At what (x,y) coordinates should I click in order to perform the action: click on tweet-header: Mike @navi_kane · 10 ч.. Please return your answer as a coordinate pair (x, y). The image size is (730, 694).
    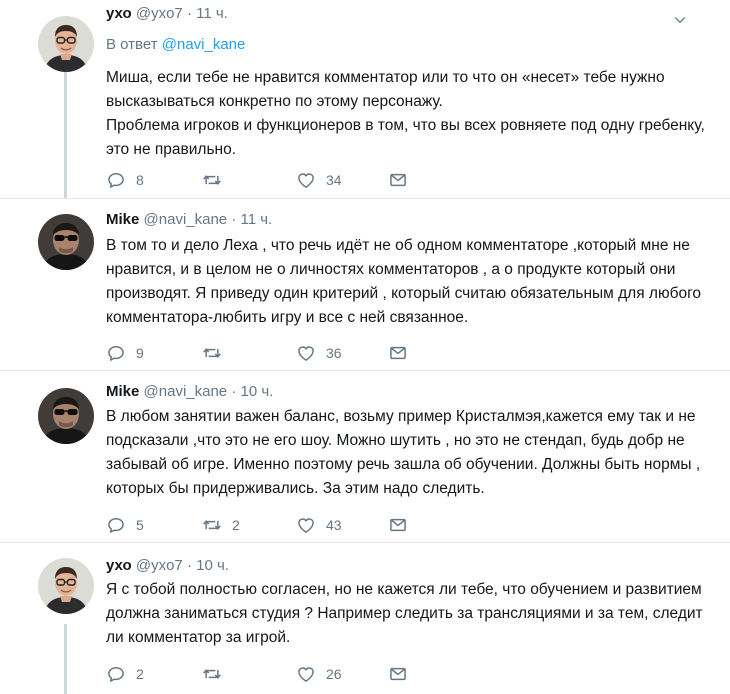
    Looking at the image, I should click on (189, 392).